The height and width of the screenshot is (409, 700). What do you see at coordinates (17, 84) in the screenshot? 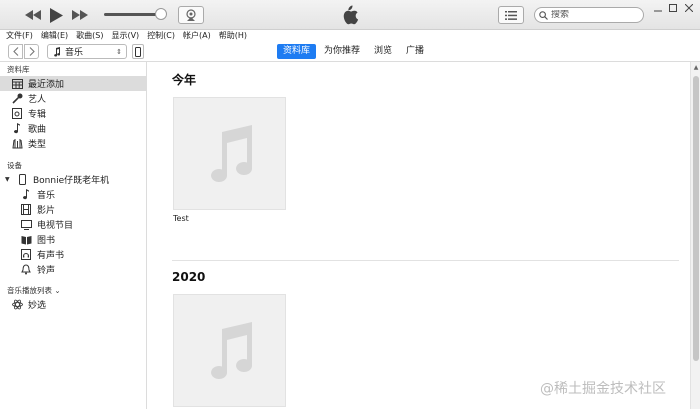
I see `calendar-grid-icon` at bounding box center [17, 84].